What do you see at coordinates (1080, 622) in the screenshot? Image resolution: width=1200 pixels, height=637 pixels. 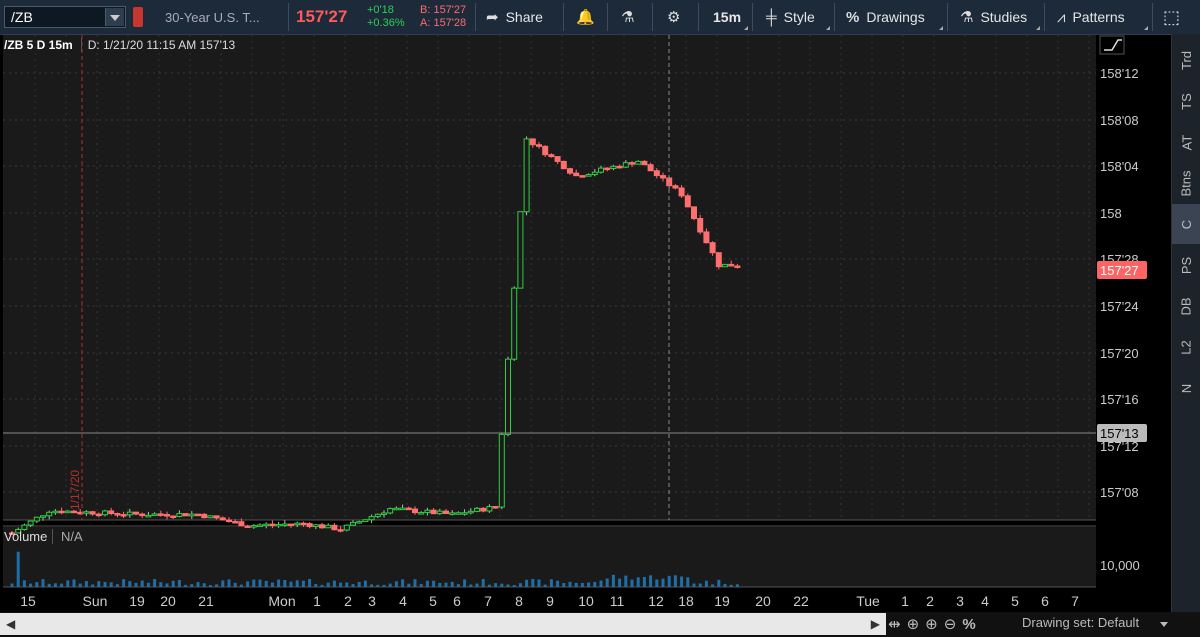 I see `drawing-set-label: Drawing set: Default` at bounding box center [1080, 622].